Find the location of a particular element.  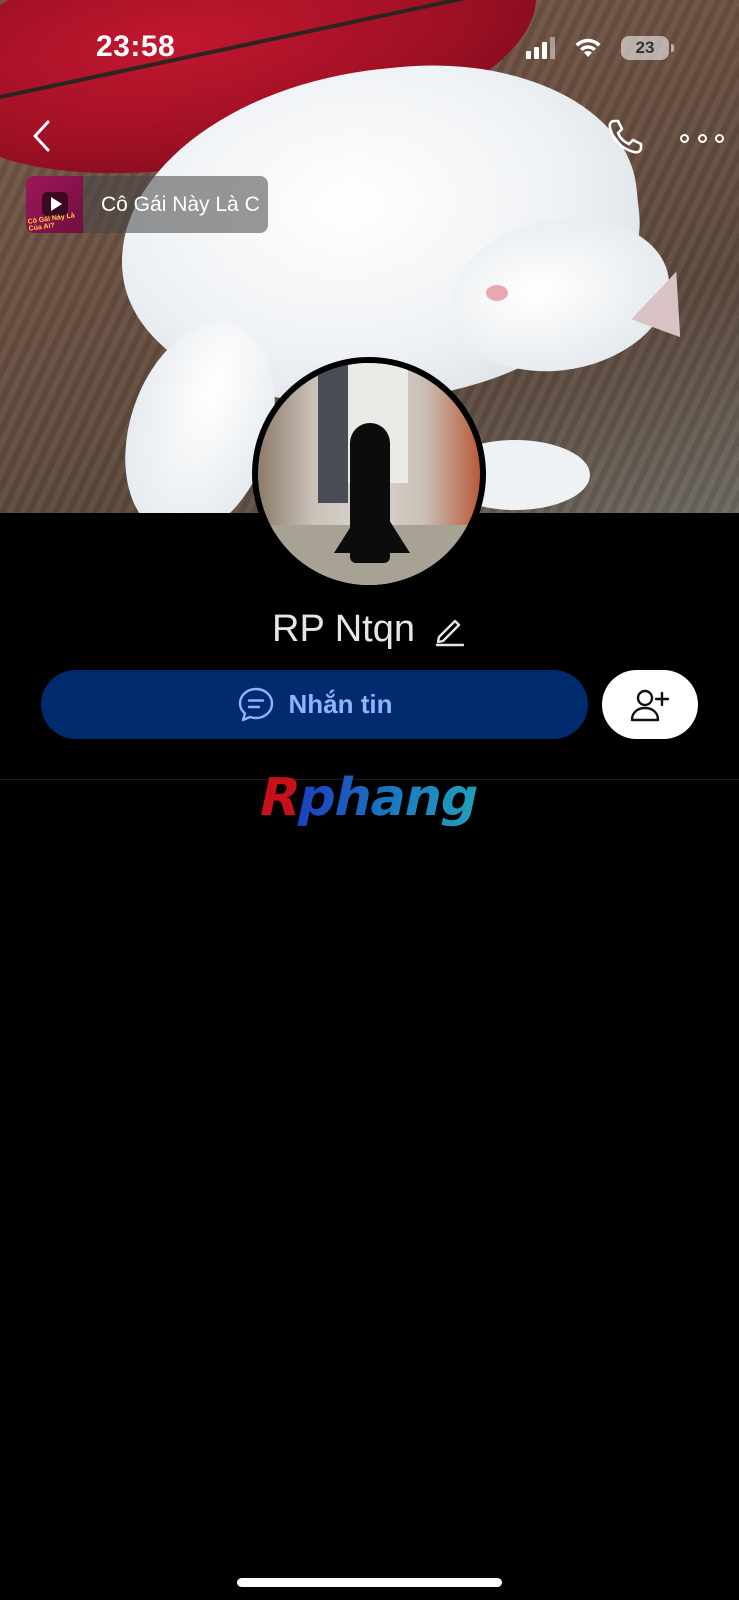

watermark-logo: R phang is located at coordinates (370, 798).